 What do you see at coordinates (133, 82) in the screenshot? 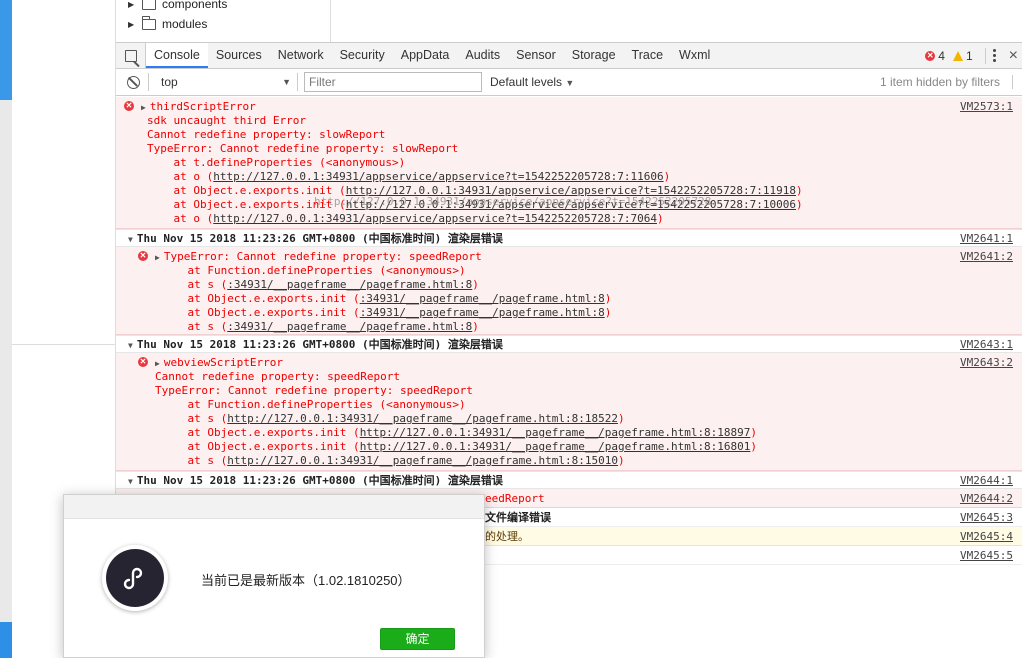
I see `clear-console-icon` at bounding box center [133, 82].